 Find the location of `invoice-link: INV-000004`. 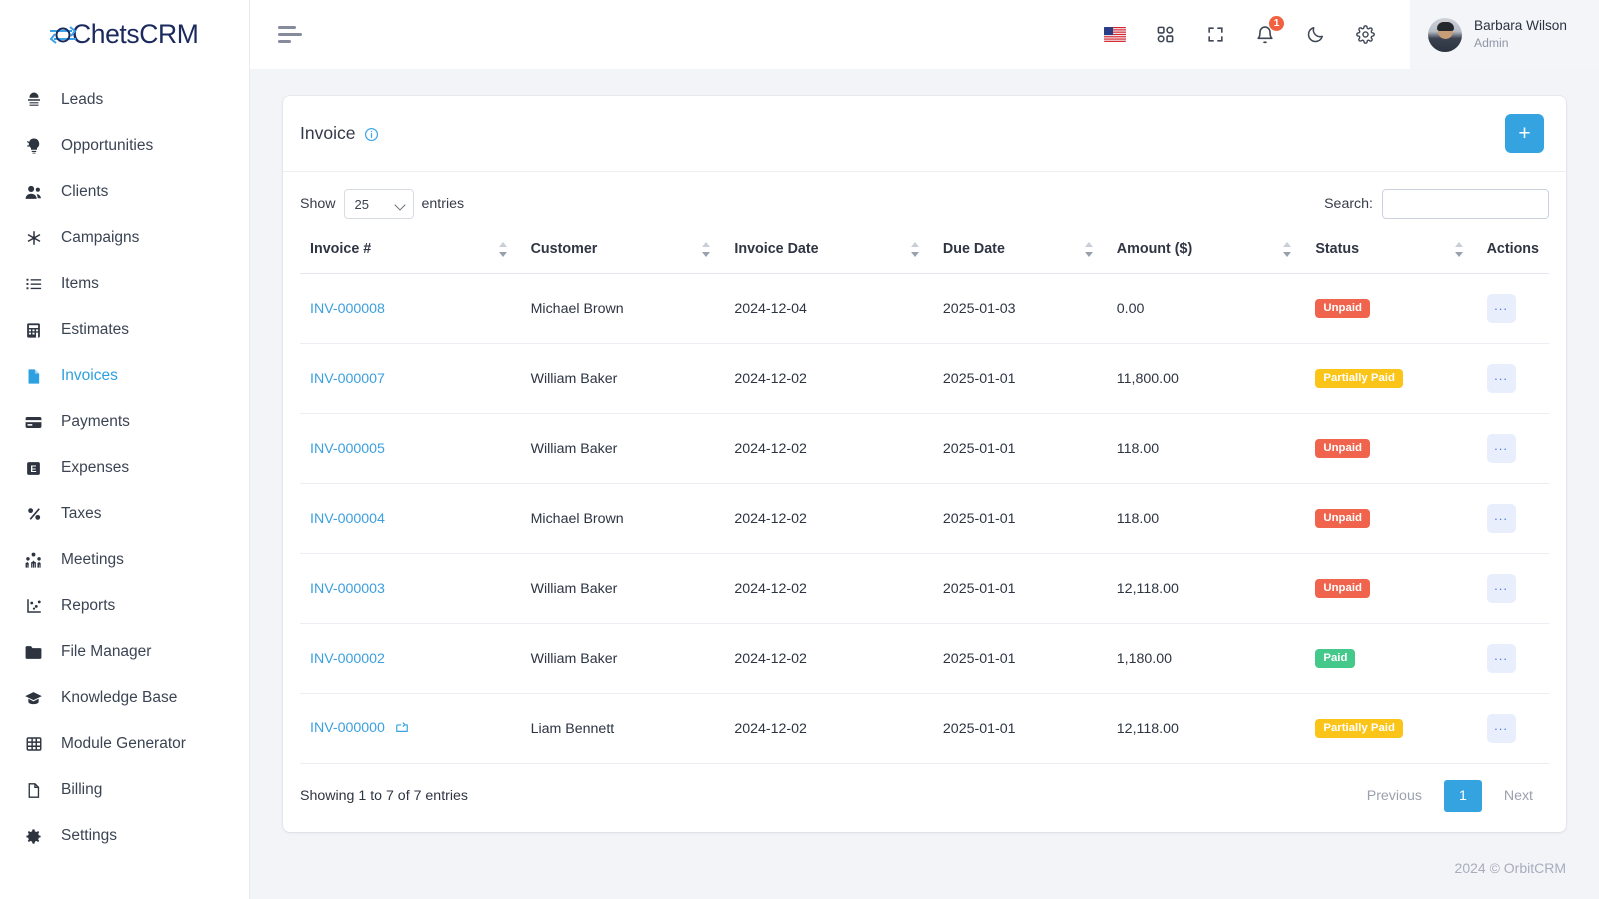

invoice-link: INV-000004 is located at coordinates (347, 519).